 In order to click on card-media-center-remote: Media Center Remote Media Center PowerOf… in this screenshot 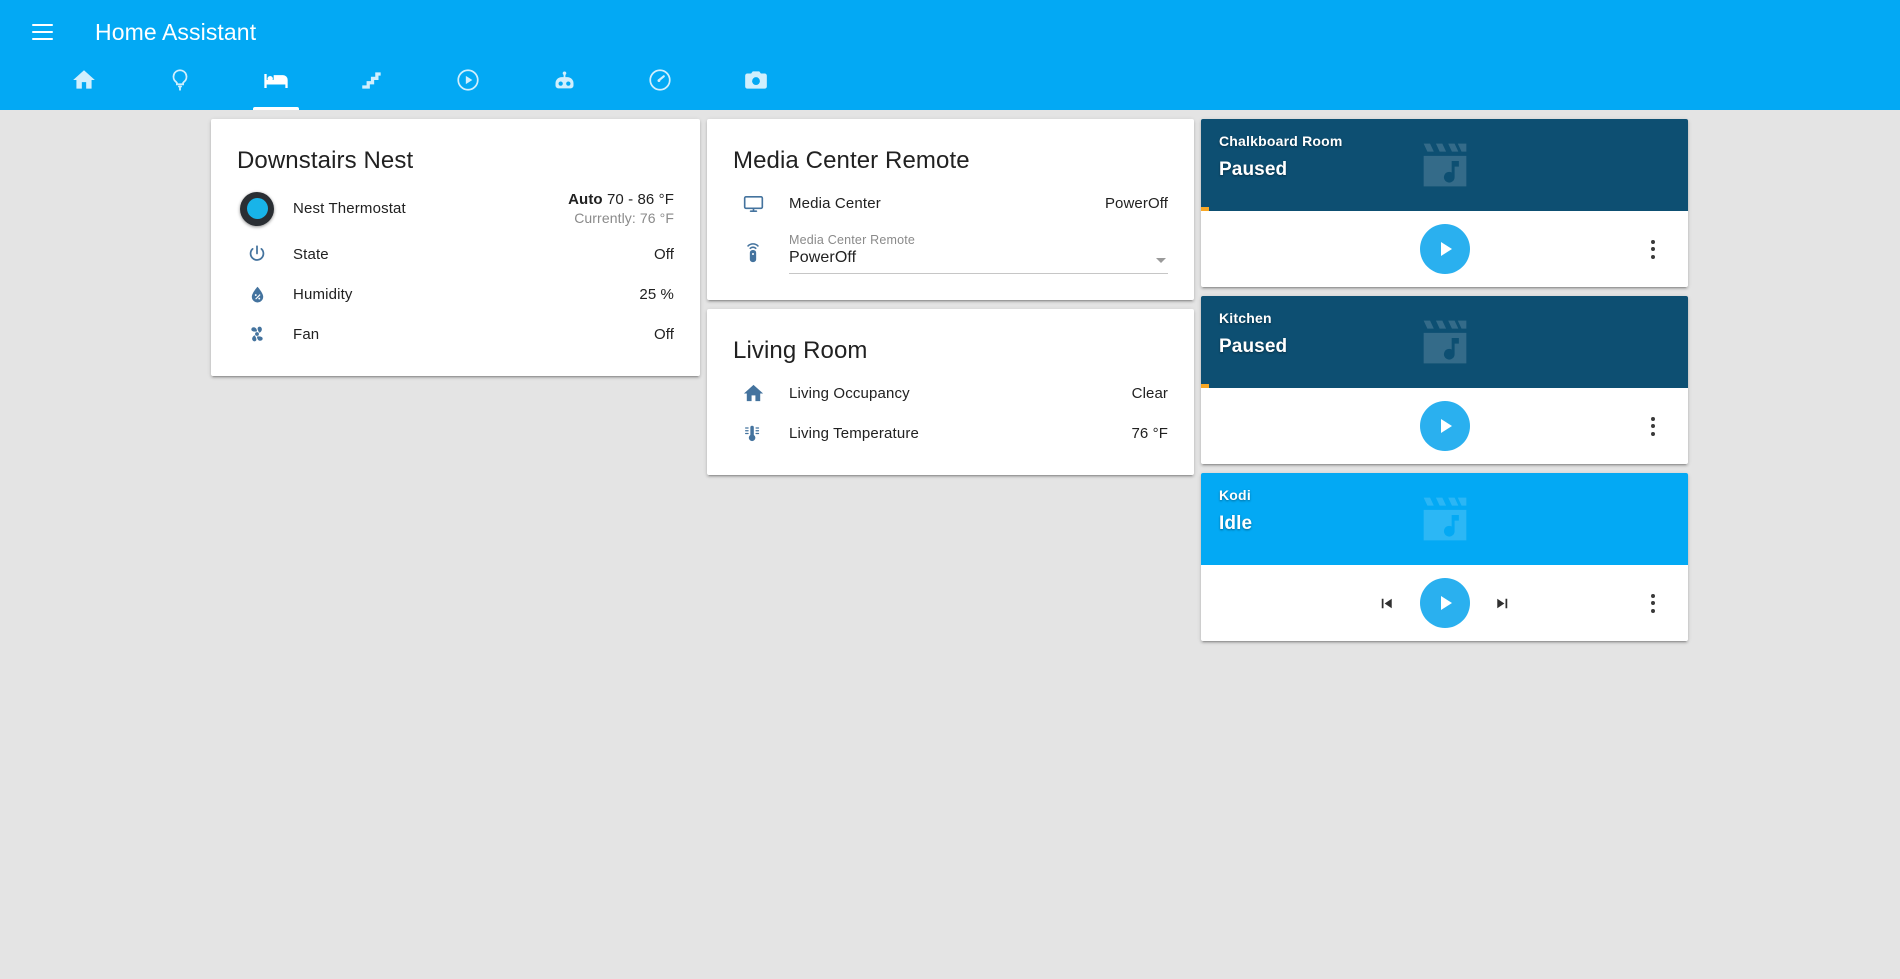, I will do `click(950, 209)`.